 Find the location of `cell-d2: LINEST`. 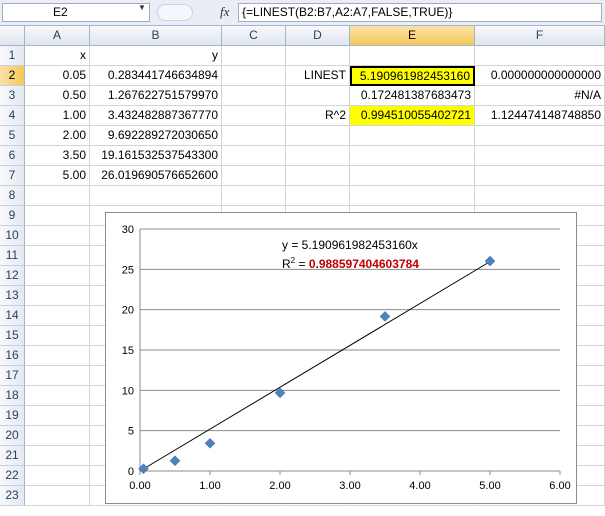

cell-d2: LINEST is located at coordinates (318, 76).